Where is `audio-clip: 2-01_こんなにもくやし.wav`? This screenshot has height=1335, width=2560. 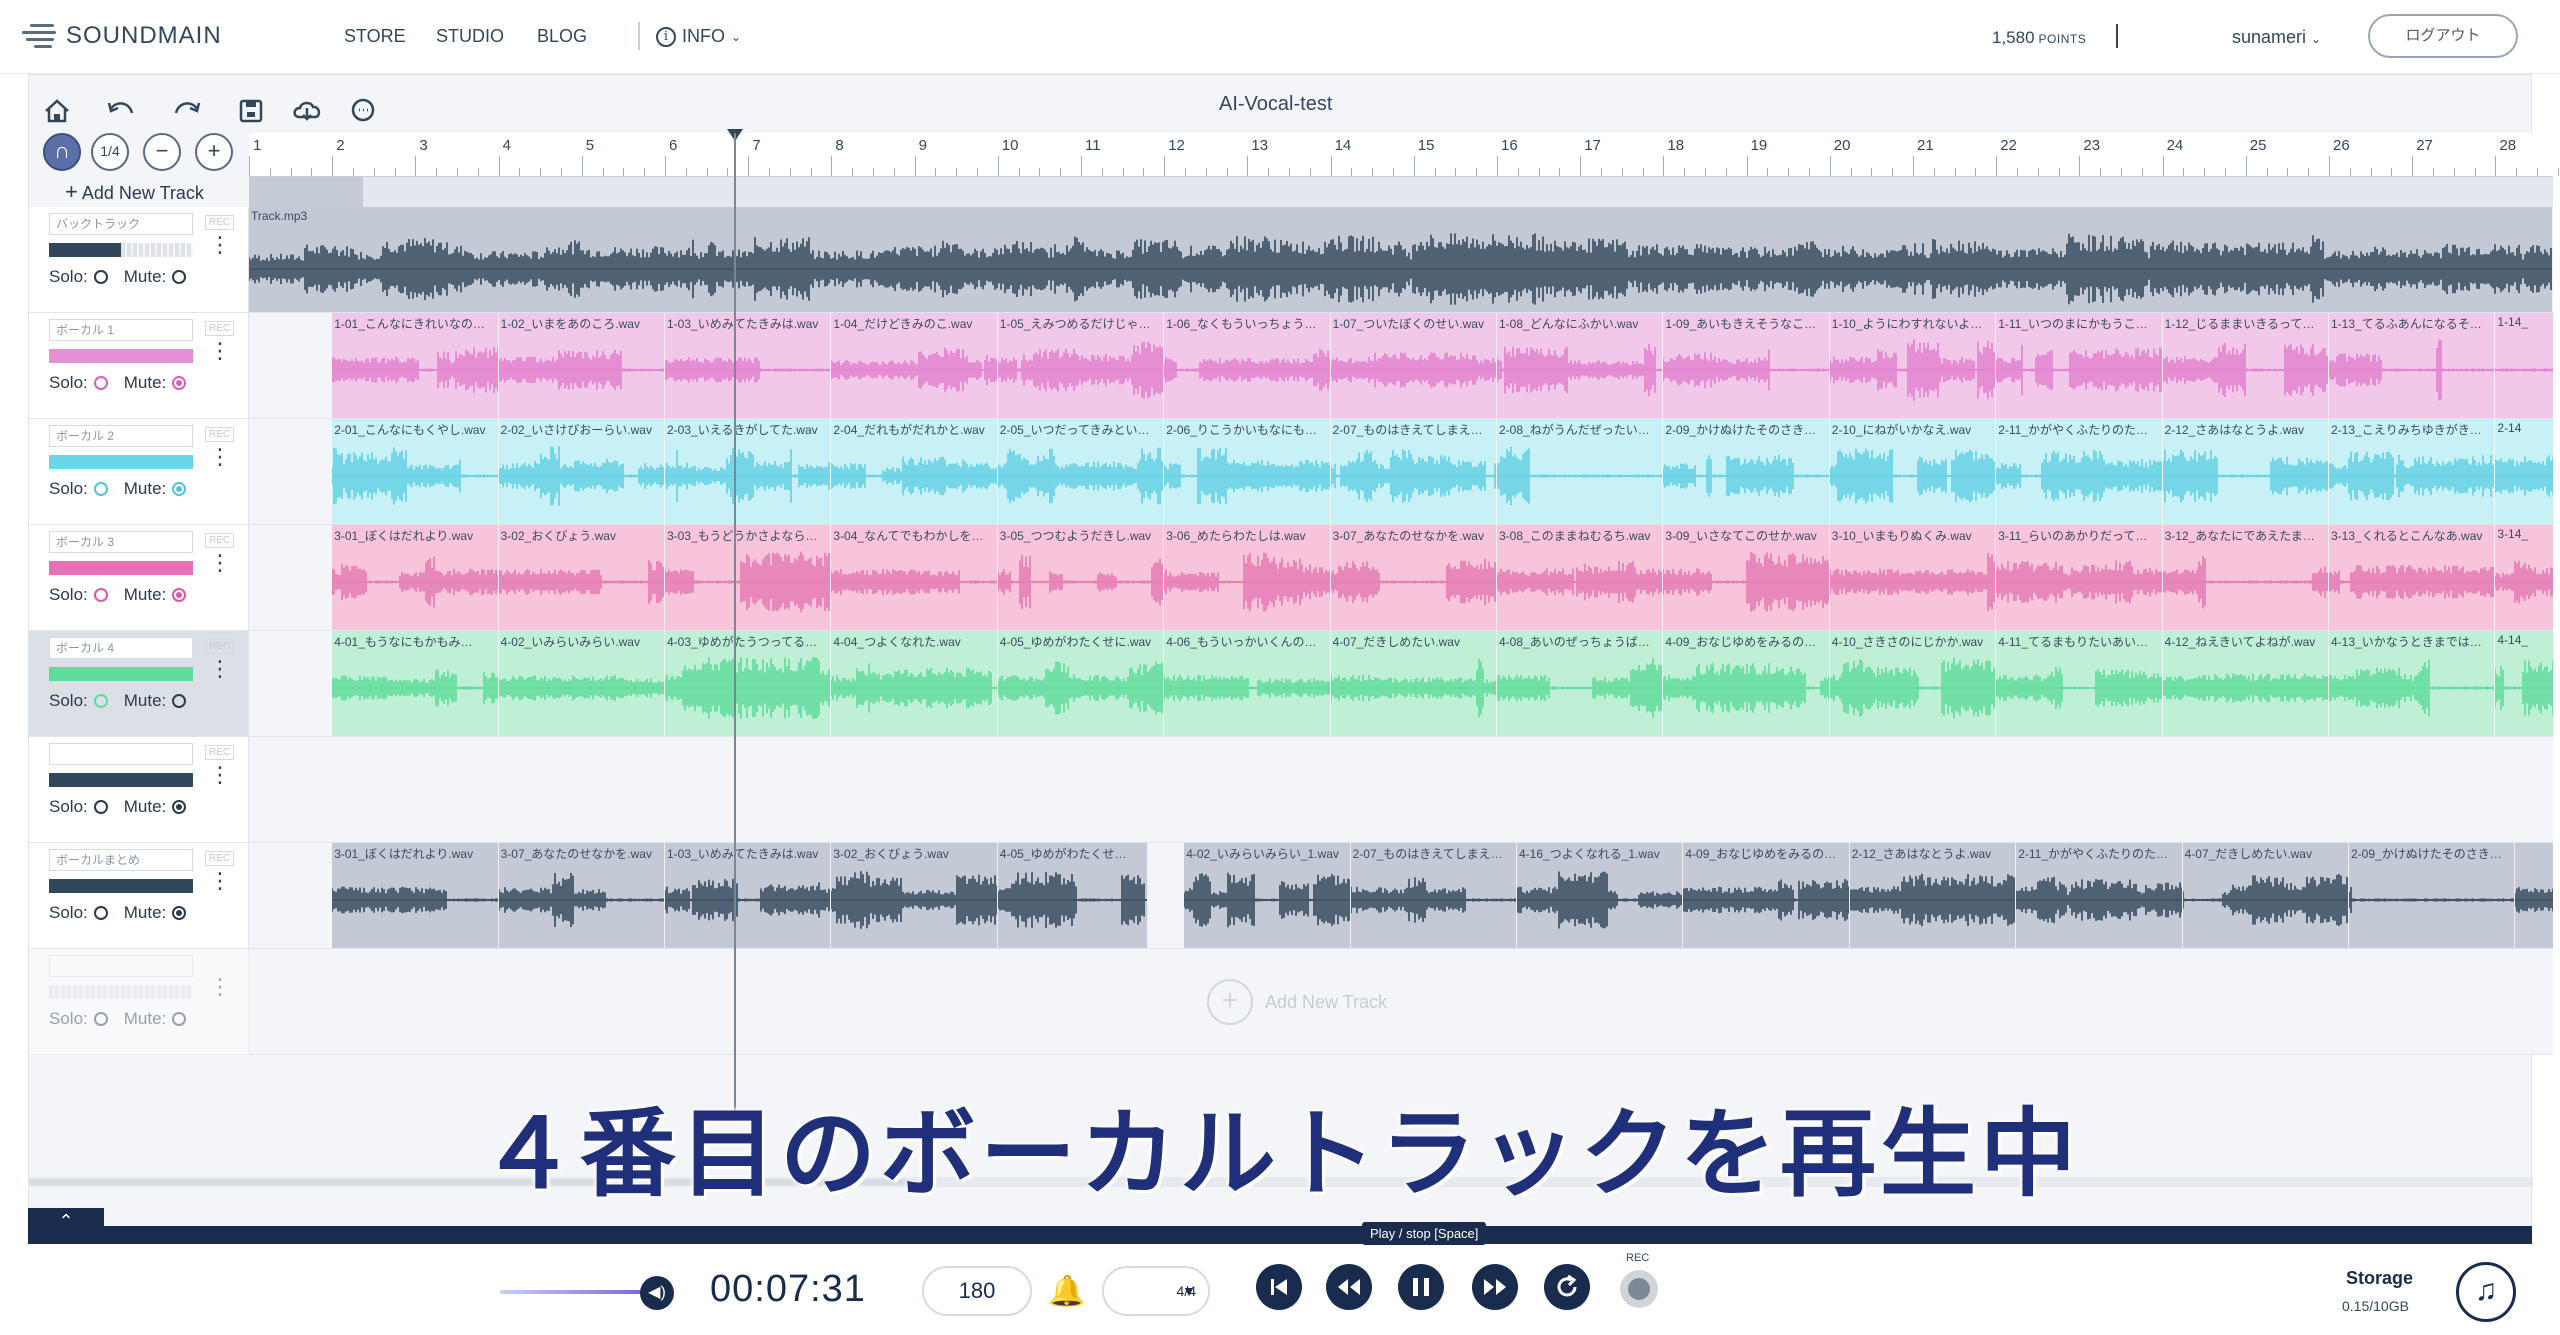 audio-clip: 2-01_こんなにもくやし.wav is located at coordinates (415, 471).